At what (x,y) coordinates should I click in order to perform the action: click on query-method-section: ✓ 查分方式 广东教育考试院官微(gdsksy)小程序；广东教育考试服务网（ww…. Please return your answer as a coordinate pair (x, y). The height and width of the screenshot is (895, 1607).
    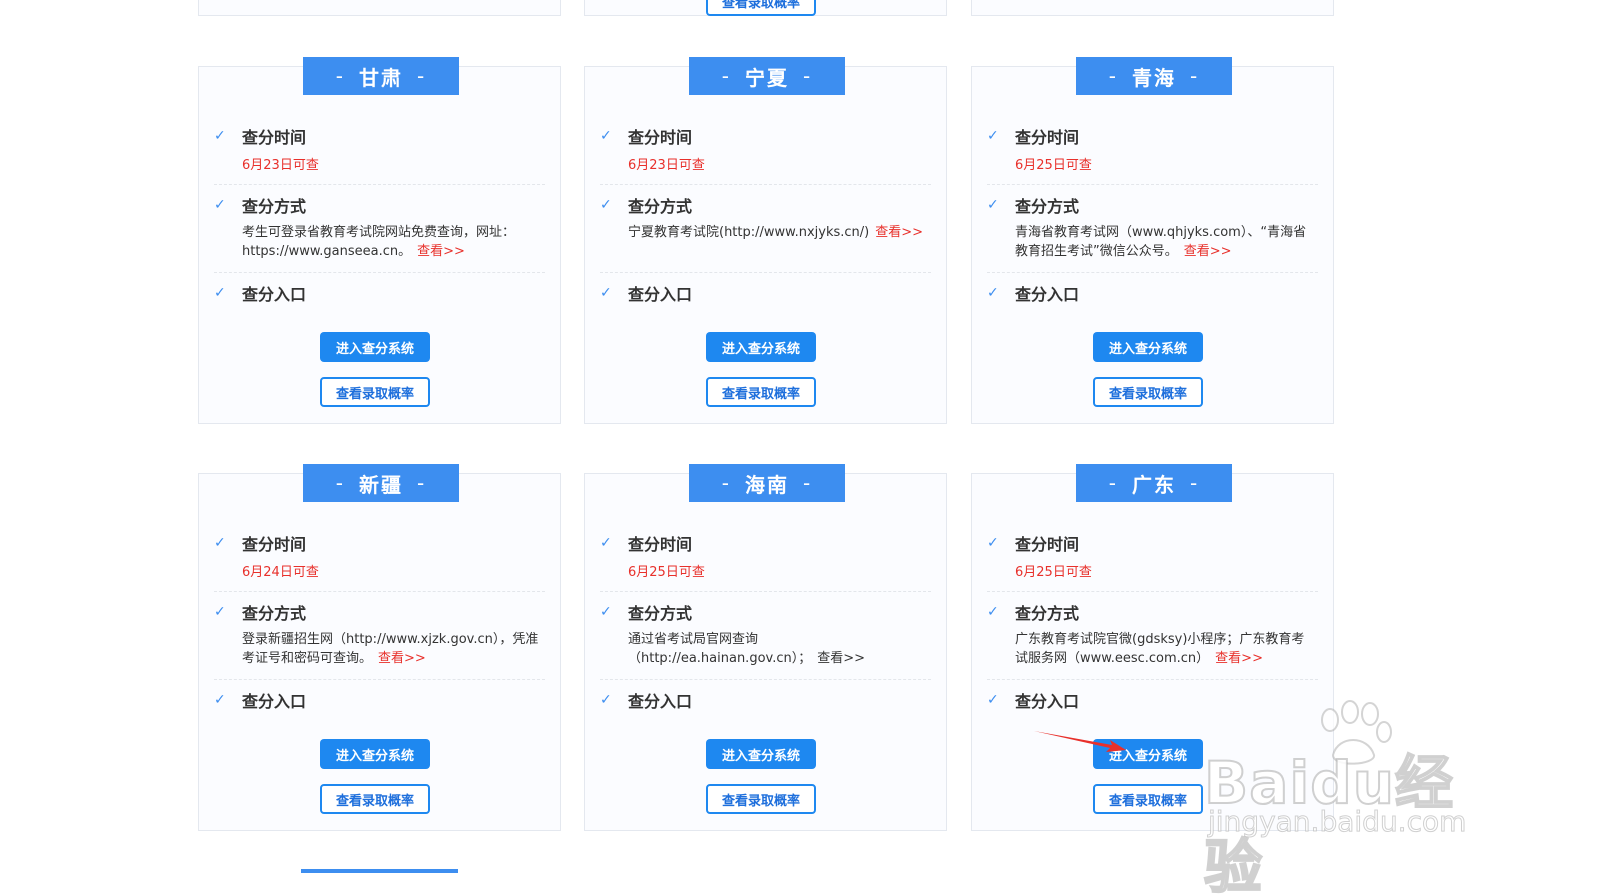
    Looking at the image, I should click on (1152, 634).